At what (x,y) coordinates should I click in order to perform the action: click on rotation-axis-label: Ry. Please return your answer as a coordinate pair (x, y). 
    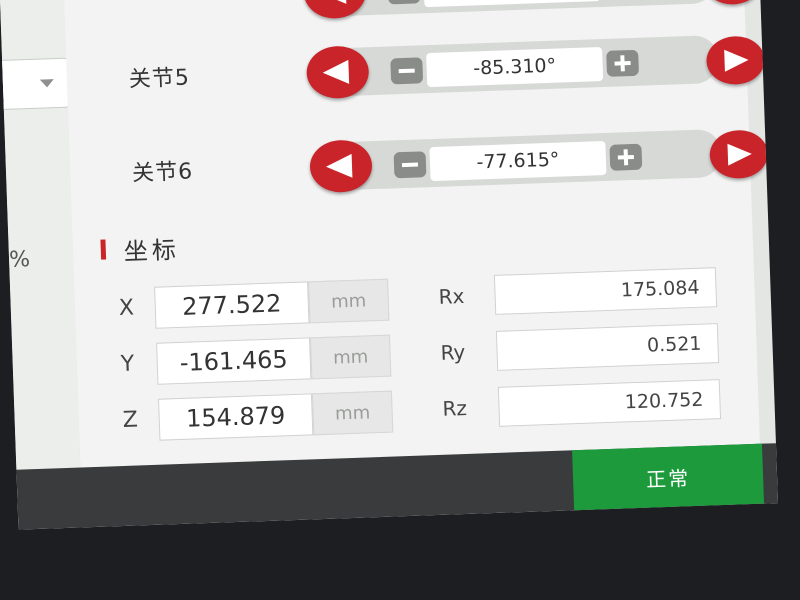
    Looking at the image, I should click on (453, 352).